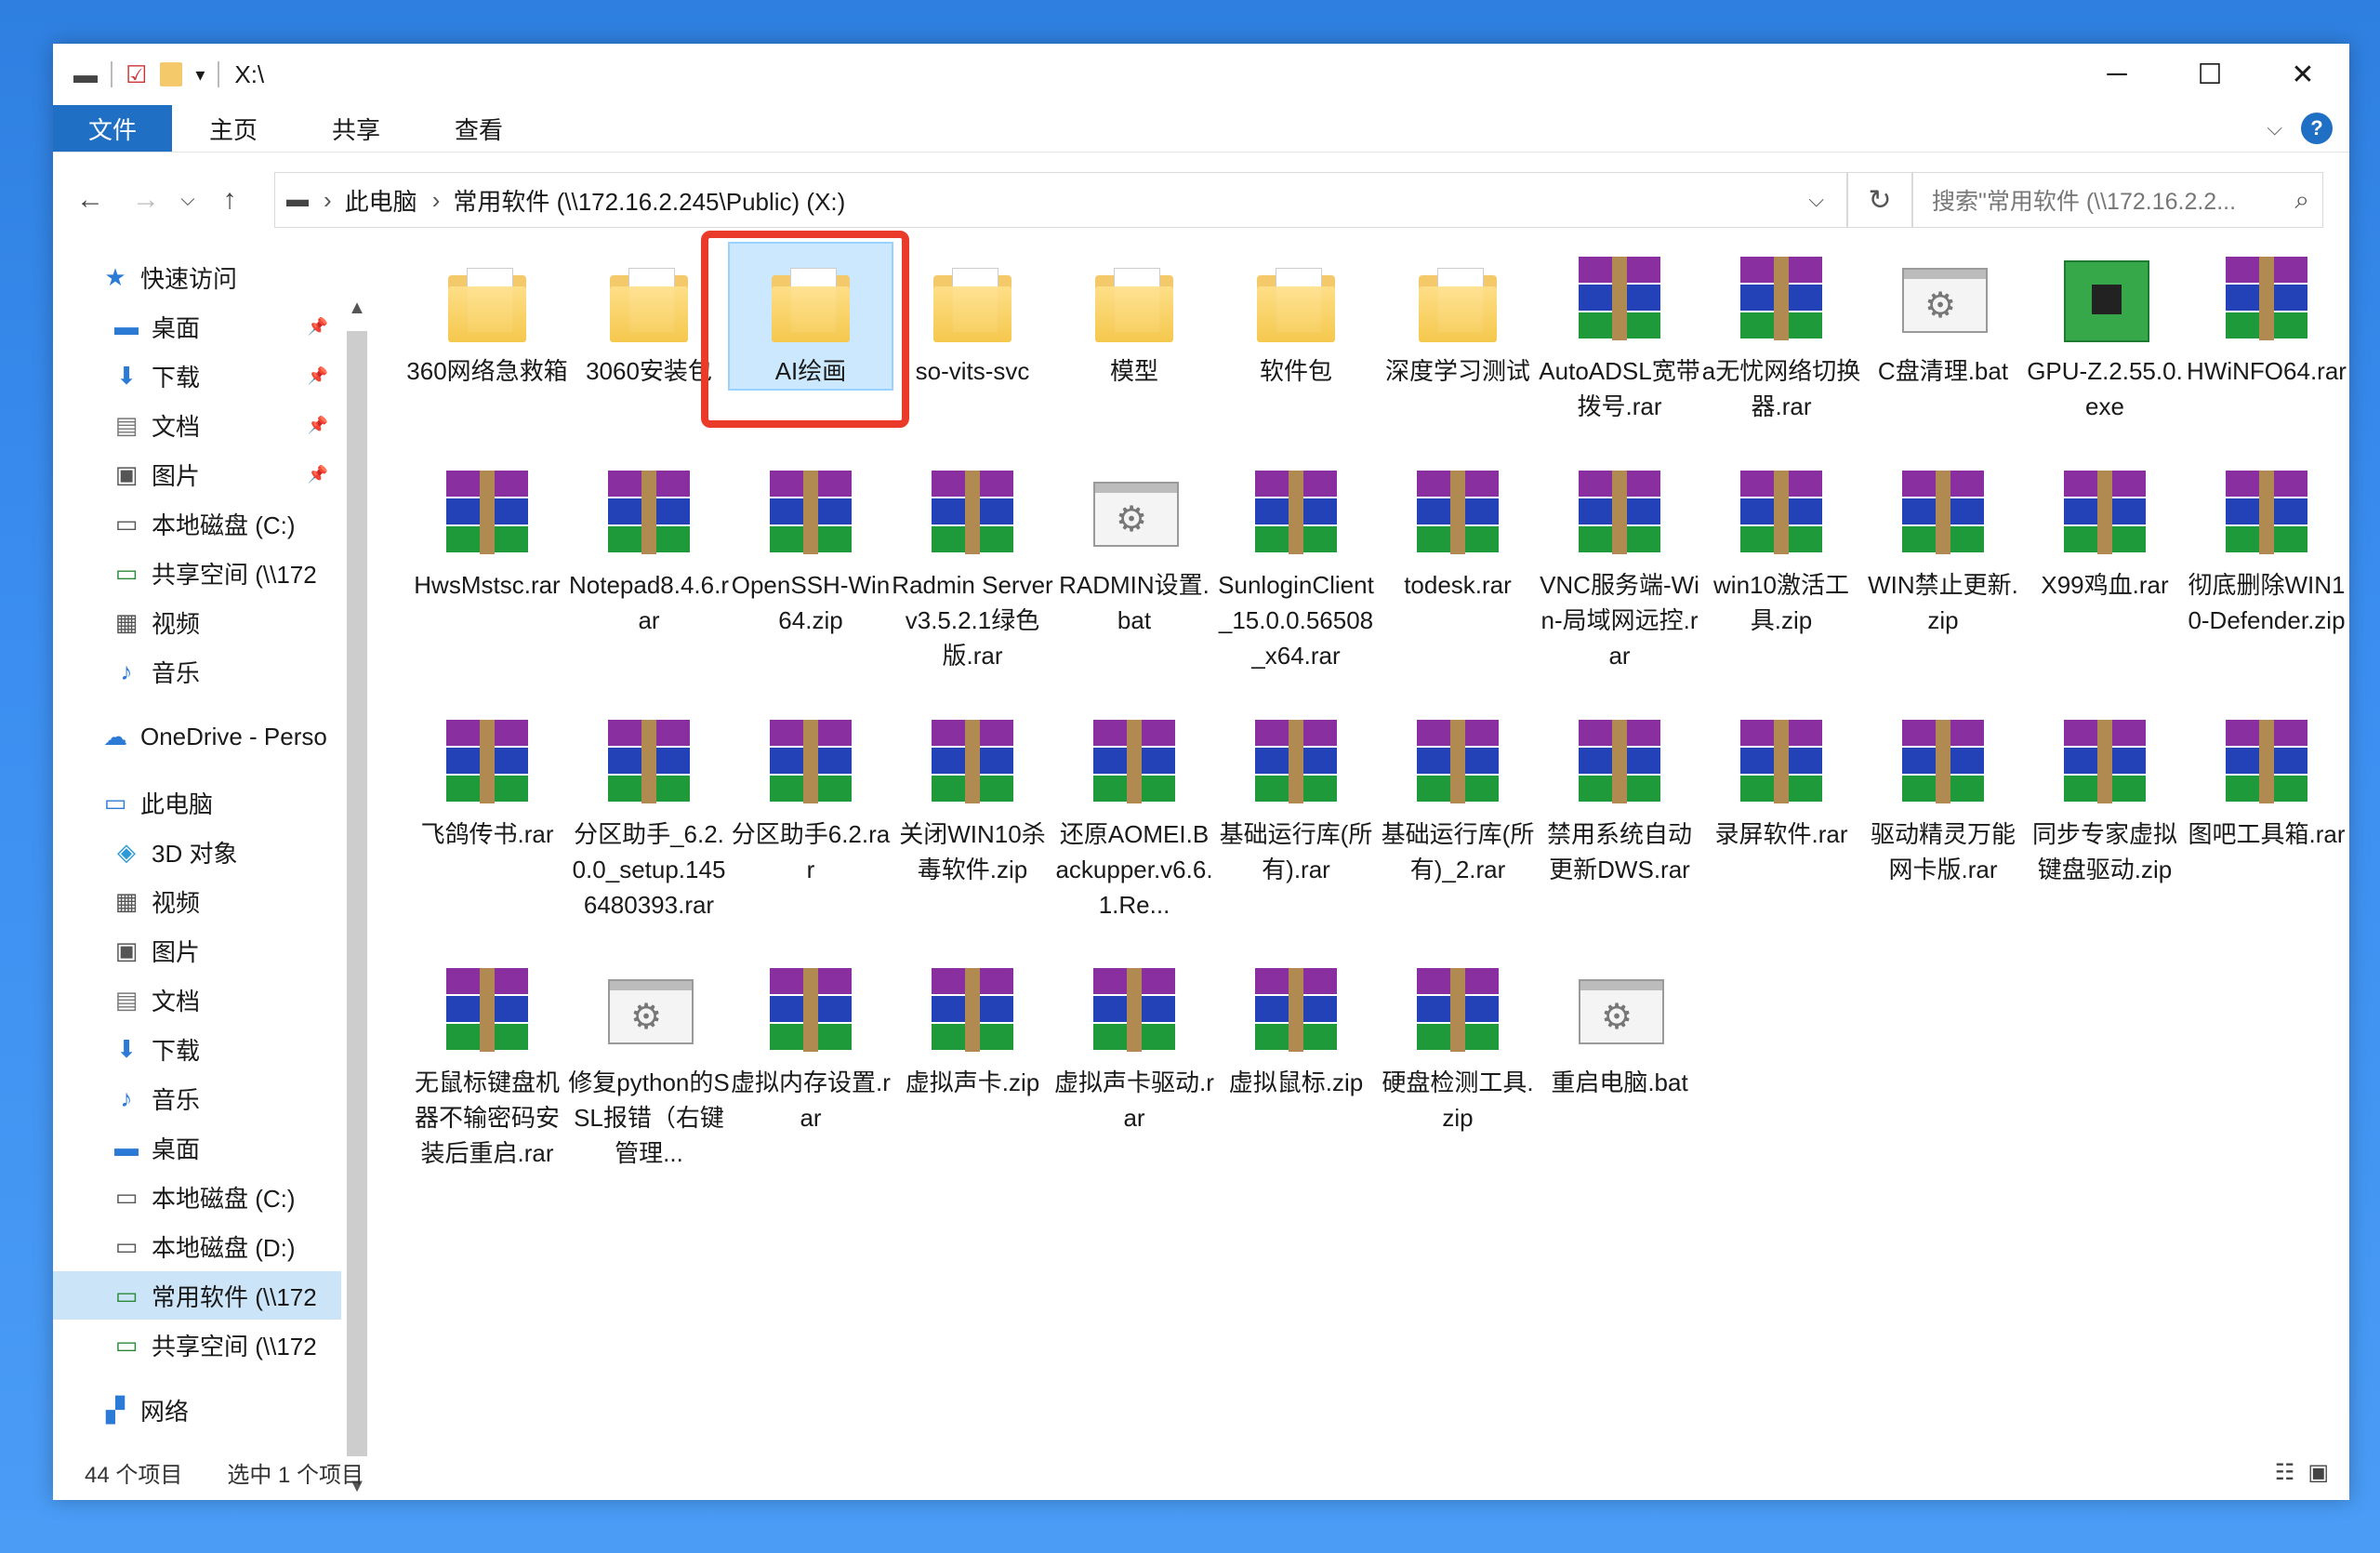 The height and width of the screenshot is (1553, 2380). What do you see at coordinates (972, 565) in the screenshot?
I see `file-item: Radmin Server v3.5.2.1绿色版.rar` at bounding box center [972, 565].